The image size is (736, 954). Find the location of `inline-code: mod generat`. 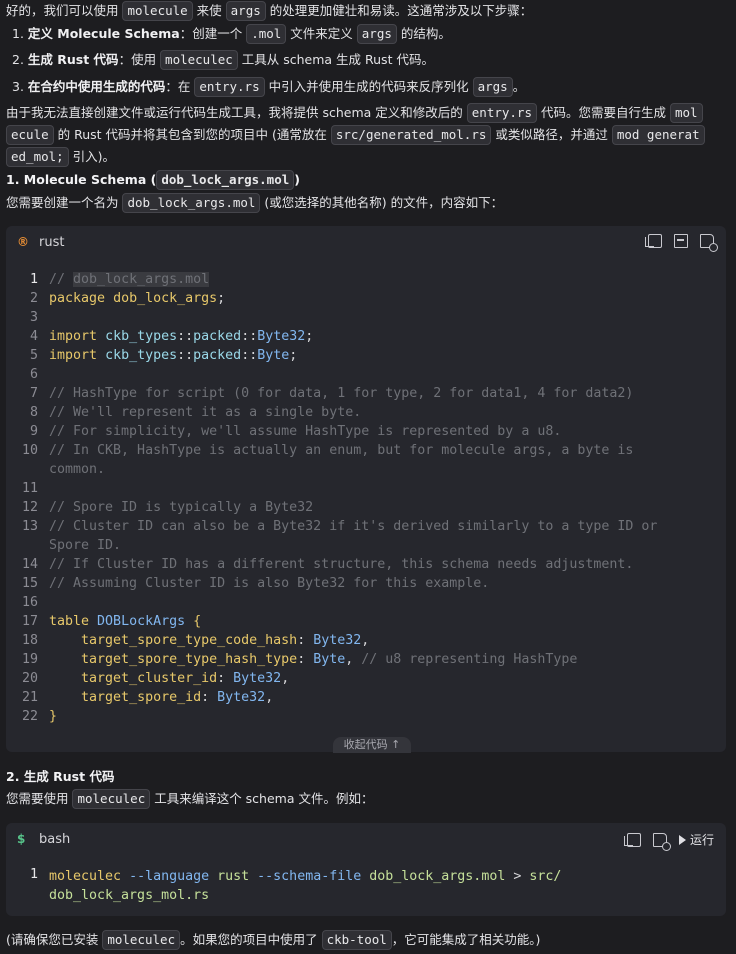

inline-code: mod generat is located at coordinates (658, 135).